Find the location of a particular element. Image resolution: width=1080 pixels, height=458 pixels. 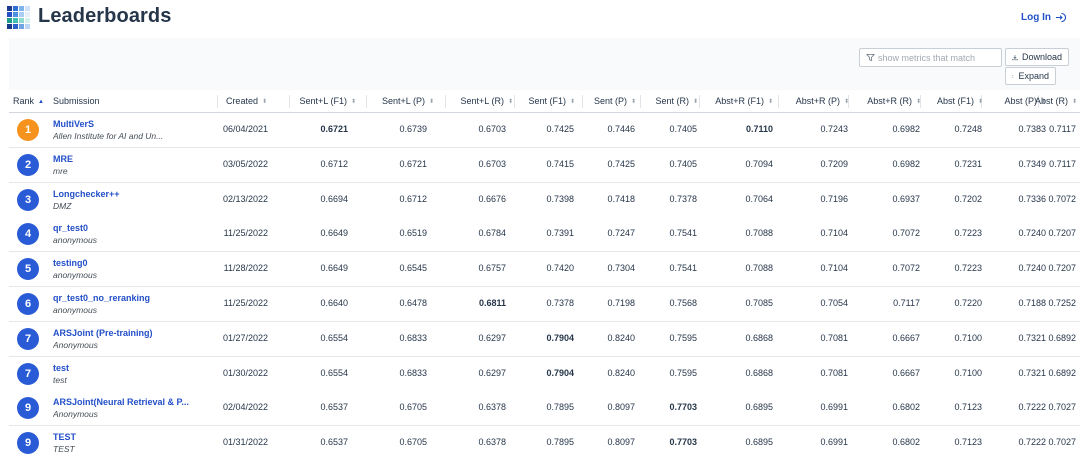

column-header-sent-l-f1: Sent+L (F1) ⬍ is located at coordinates (328, 101).